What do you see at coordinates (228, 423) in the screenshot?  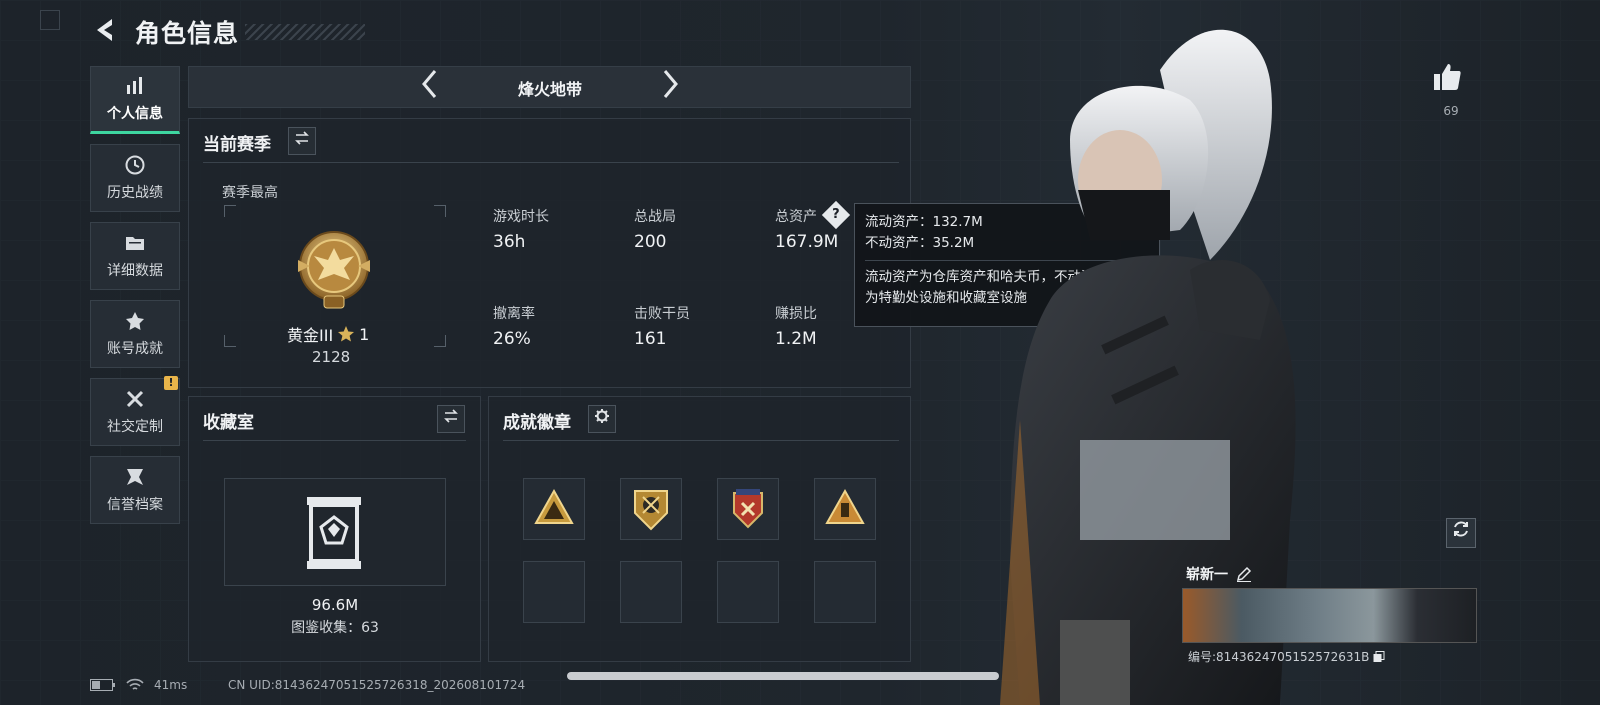 I see `collection-title: 收藏室` at bounding box center [228, 423].